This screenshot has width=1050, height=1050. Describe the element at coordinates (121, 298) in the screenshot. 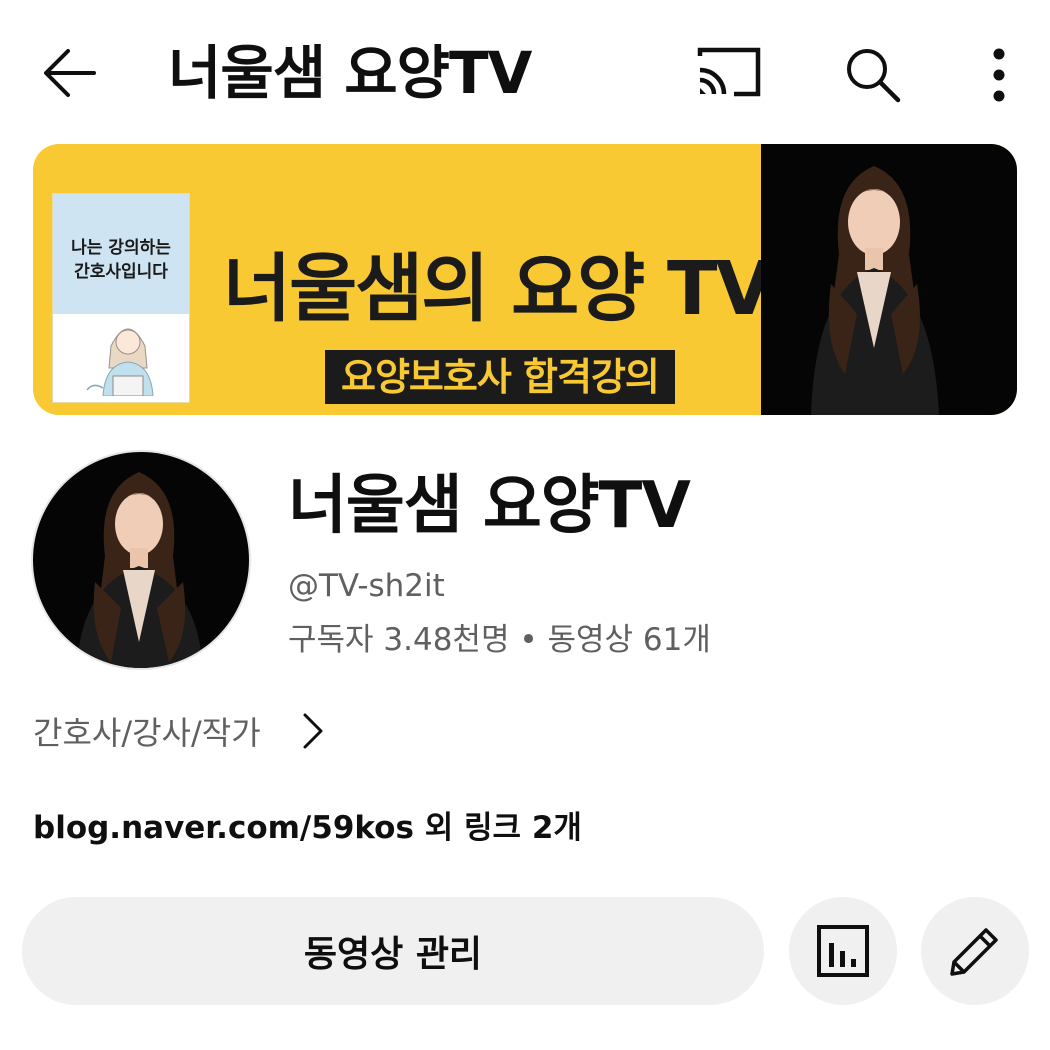

I see `book-cover-image: 나는 강의하는 간호사입니다` at that location.